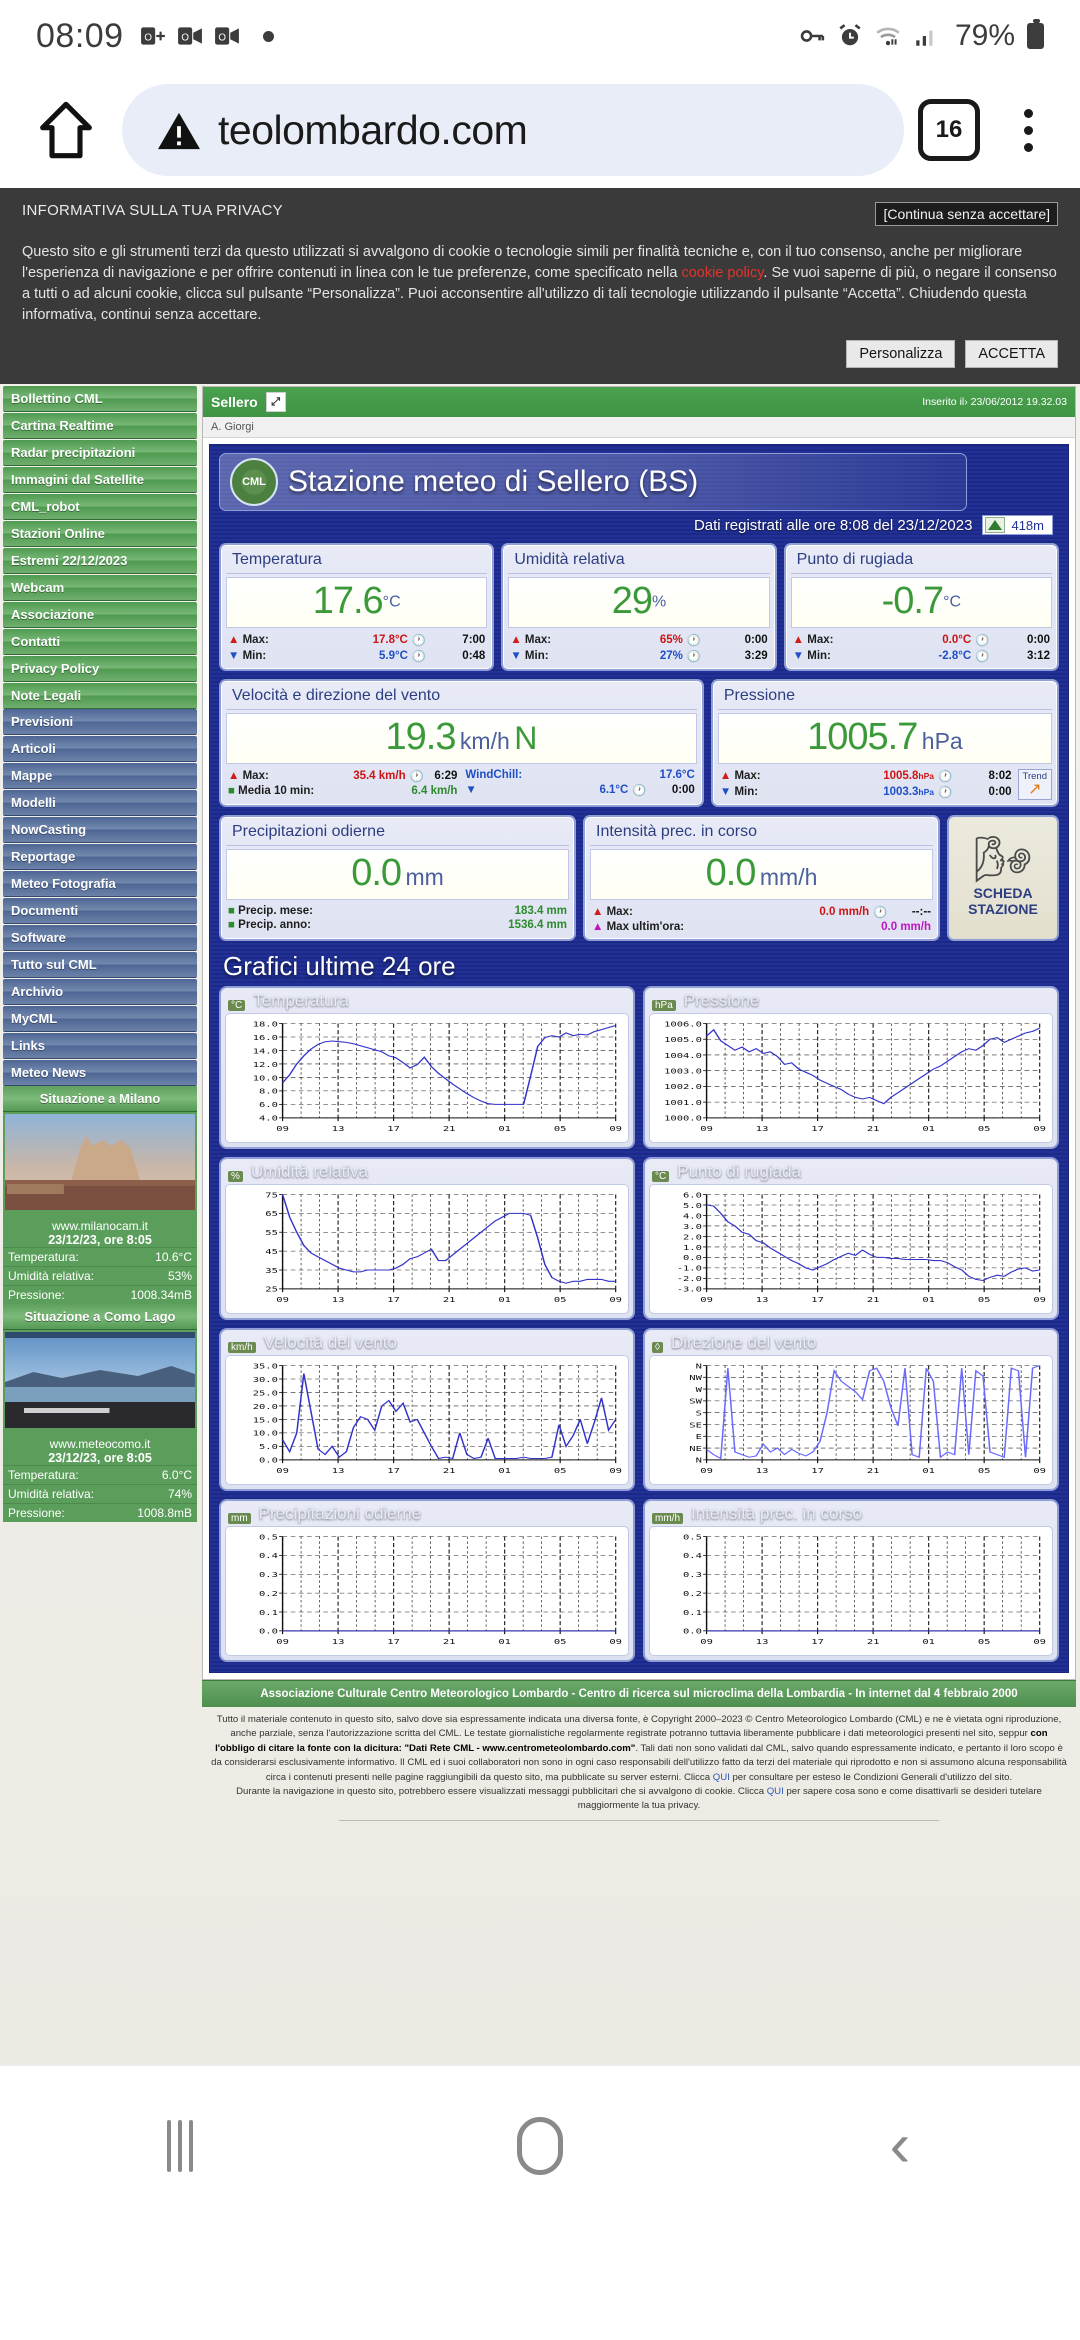 The width and height of the screenshot is (1080, 2340). What do you see at coordinates (100, 1226) in the screenshot?
I see `webcam-source-0: www.milanocam.it` at bounding box center [100, 1226].